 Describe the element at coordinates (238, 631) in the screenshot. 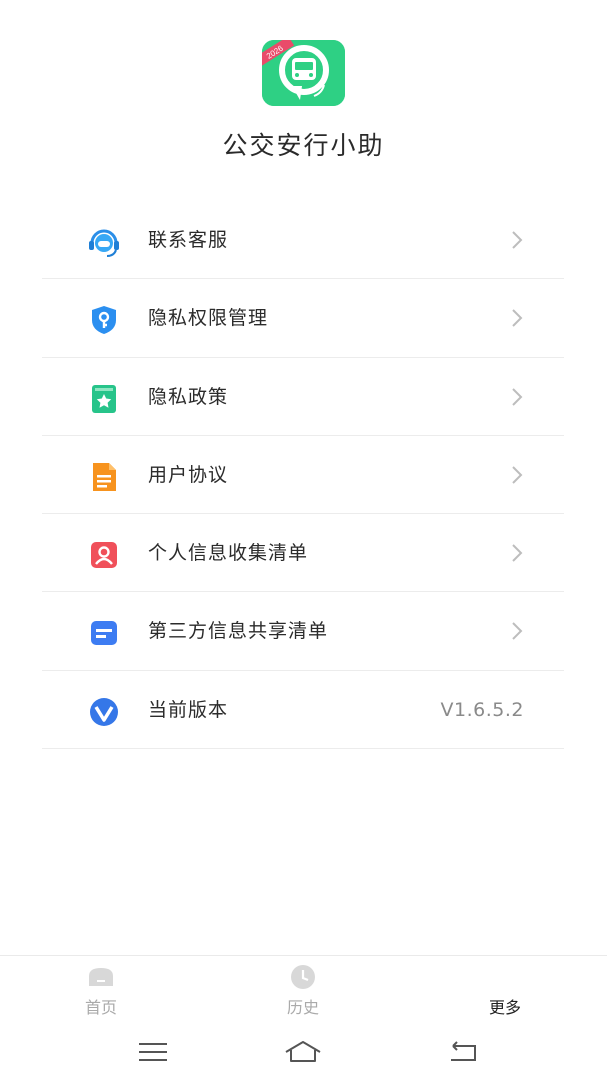

I see `menu-item-label: 第三方信息共享清单` at that location.